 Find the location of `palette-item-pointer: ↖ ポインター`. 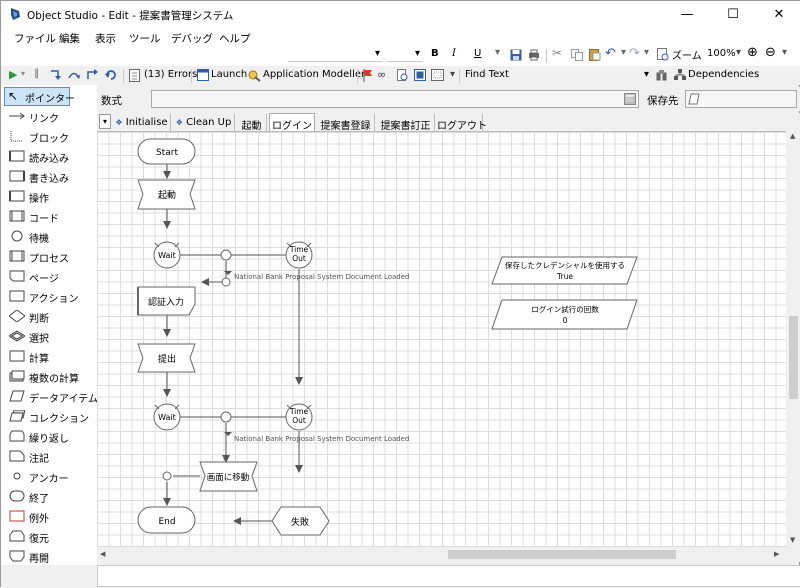

palette-item-pointer: ↖ ポインター is located at coordinates (39, 96).